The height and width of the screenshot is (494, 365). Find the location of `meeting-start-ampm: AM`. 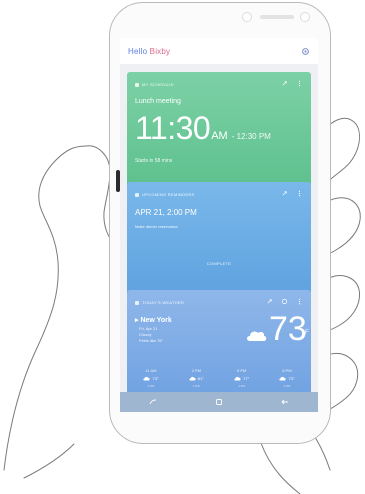

meeting-start-ampm: AM is located at coordinates (219, 136).